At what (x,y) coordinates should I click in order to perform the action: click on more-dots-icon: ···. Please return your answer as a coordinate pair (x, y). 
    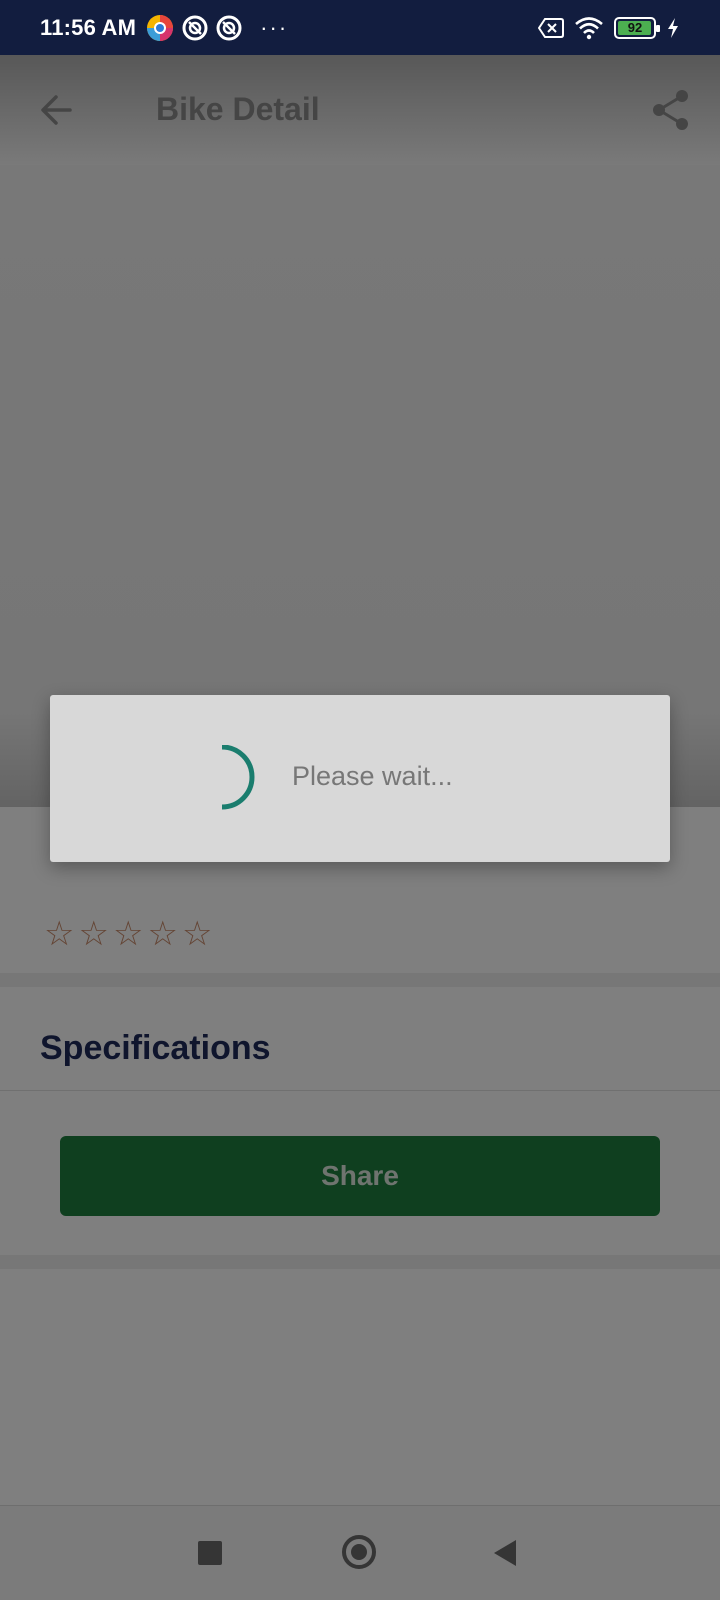
    Looking at the image, I should click on (274, 27).